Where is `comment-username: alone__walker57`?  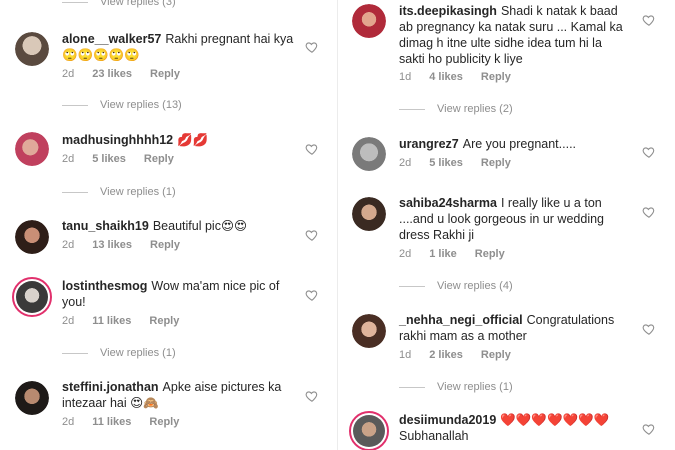 comment-username: alone__walker57 is located at coordinates (111, 39).